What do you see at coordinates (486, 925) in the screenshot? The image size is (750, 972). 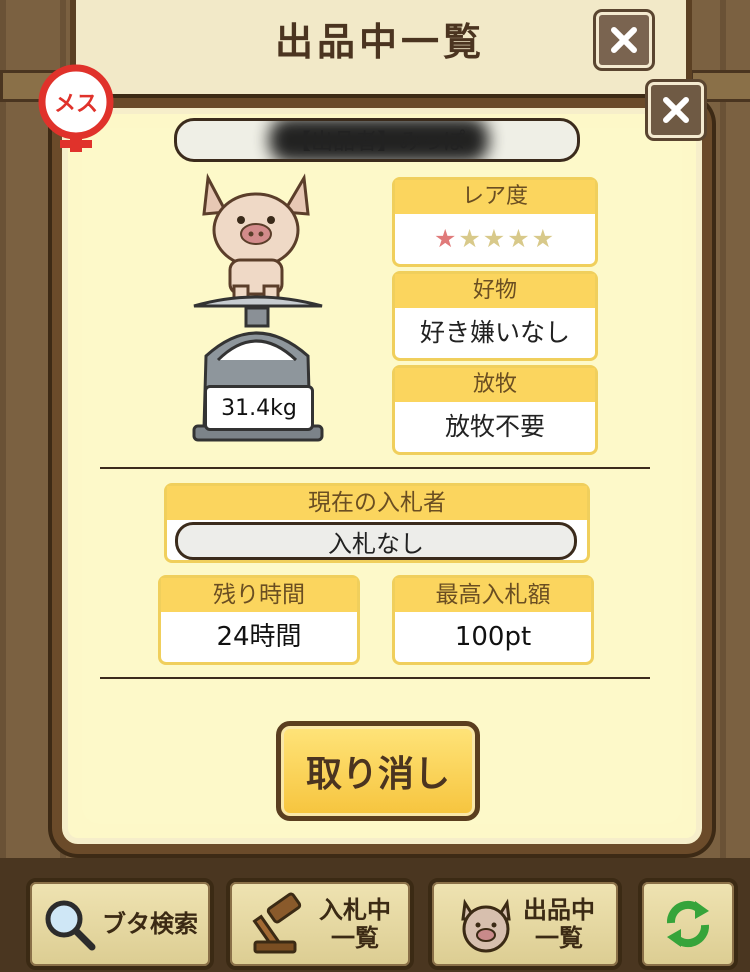 I see `pig-face-icon` at bounding box center [486, 925].